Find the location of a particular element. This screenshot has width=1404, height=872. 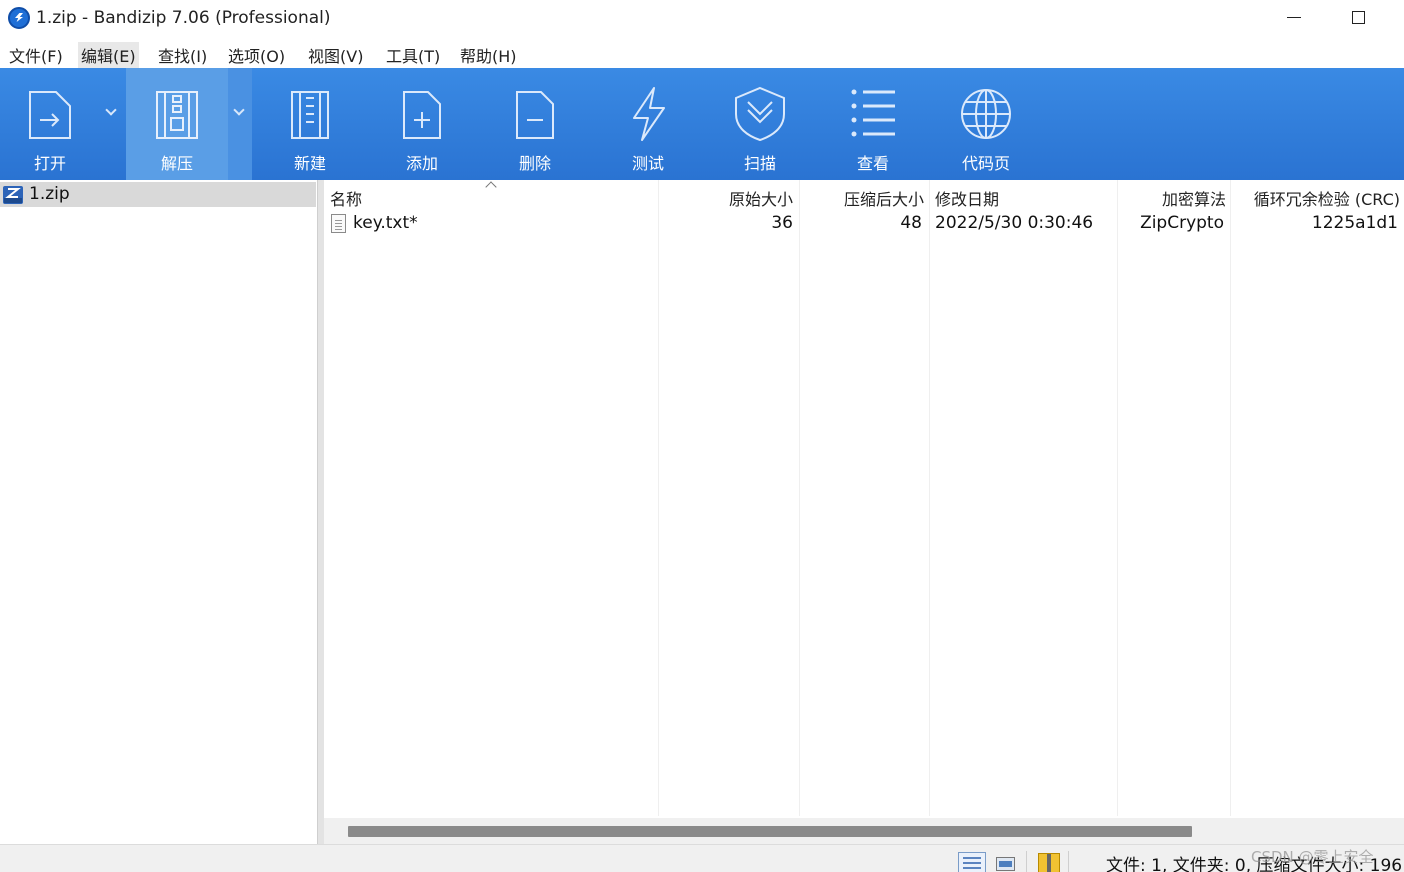

scan-label: 扫描 is located at coordinates (759, 163).